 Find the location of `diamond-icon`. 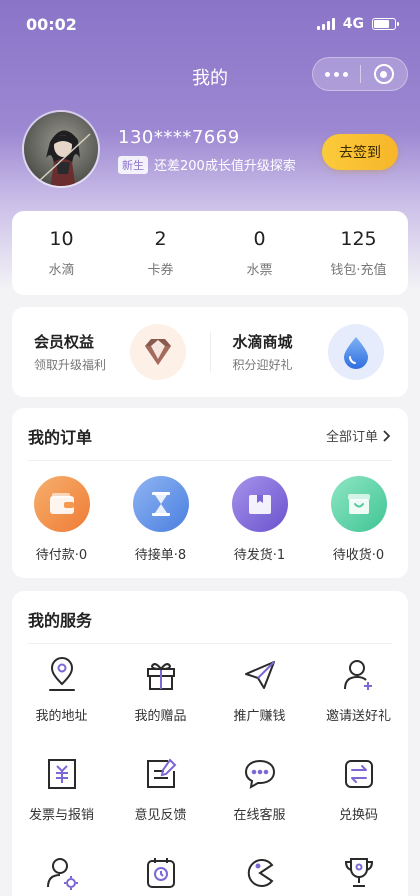

diamond-icon is located at coordinates (157, 352).